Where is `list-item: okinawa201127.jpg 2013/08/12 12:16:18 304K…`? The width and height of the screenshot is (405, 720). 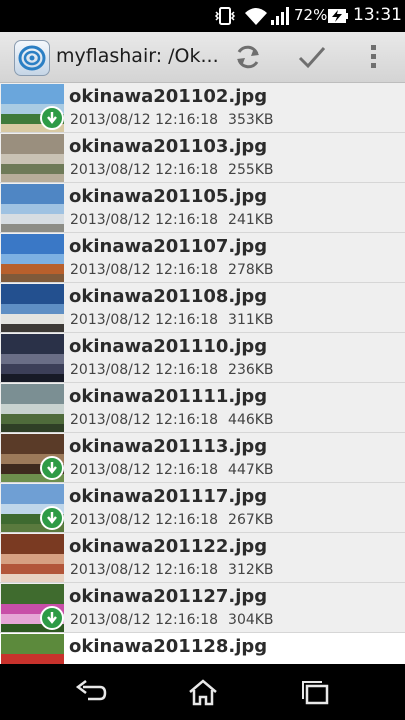
list-item: okinawa201127.jpg 2013/08/12 12:16:18 304K… is located at coordinates (202, 608).